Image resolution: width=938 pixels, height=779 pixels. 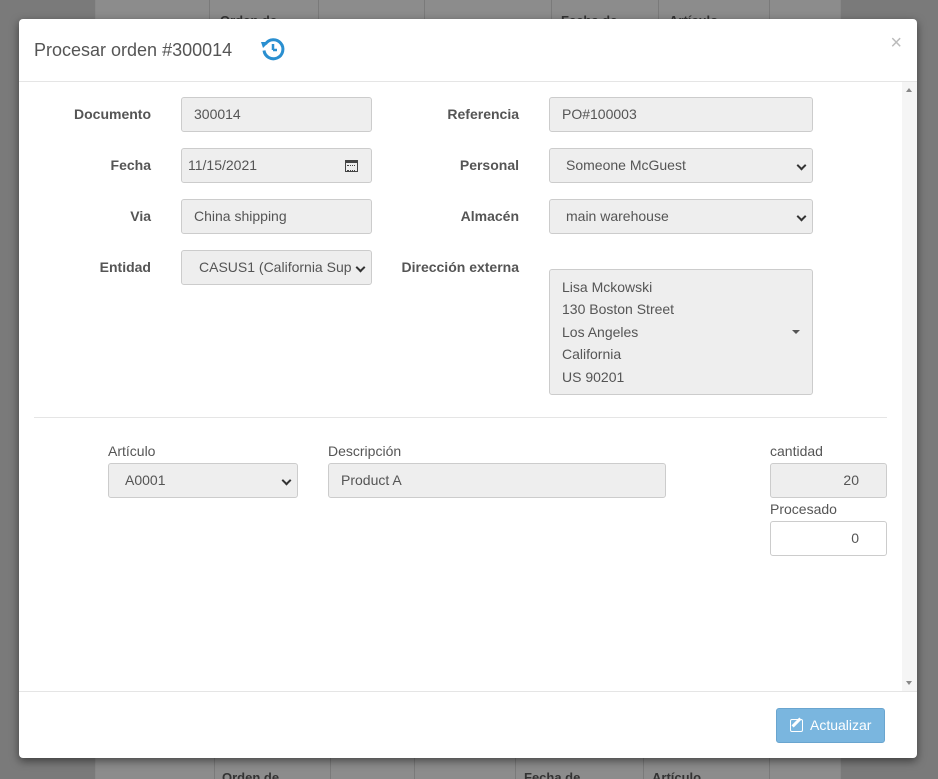 What do you see at coordinates (593, 376) in the screenshot?
I see `address-line: US 90201` at bounding box center [593, 376].